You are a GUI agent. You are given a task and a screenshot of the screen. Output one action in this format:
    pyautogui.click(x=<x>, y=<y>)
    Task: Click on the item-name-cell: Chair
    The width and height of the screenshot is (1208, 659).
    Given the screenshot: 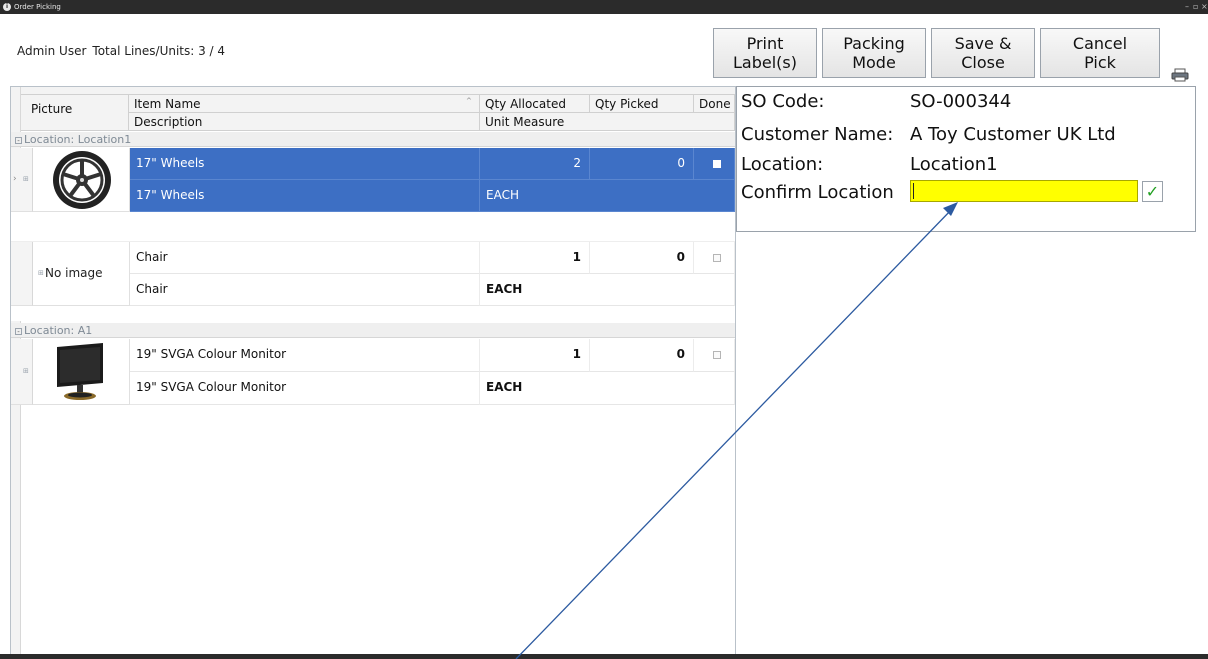 What is the action you would take?
    pyautogui.click(x=305, y=258)
    